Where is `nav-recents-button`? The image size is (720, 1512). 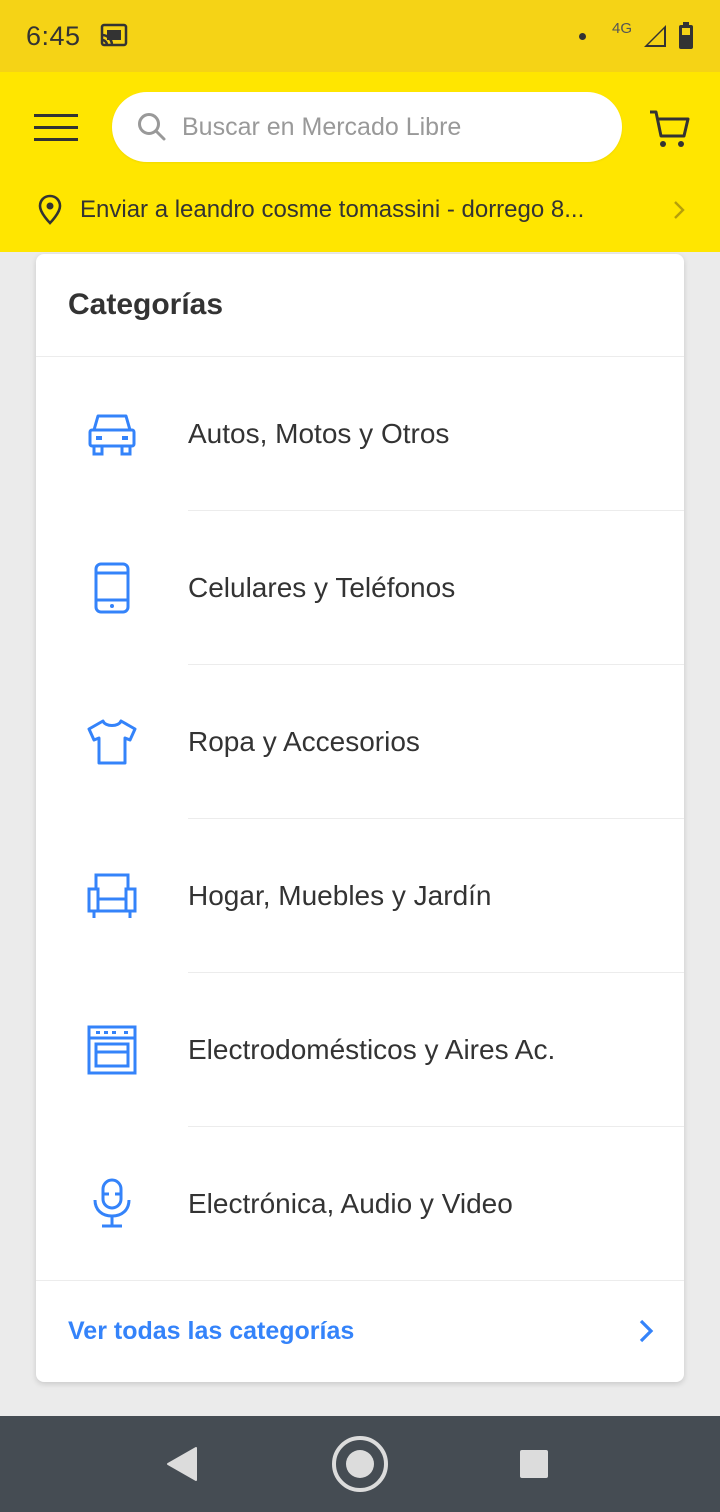 nav-recents-button is located at coordinates (534, 1464).